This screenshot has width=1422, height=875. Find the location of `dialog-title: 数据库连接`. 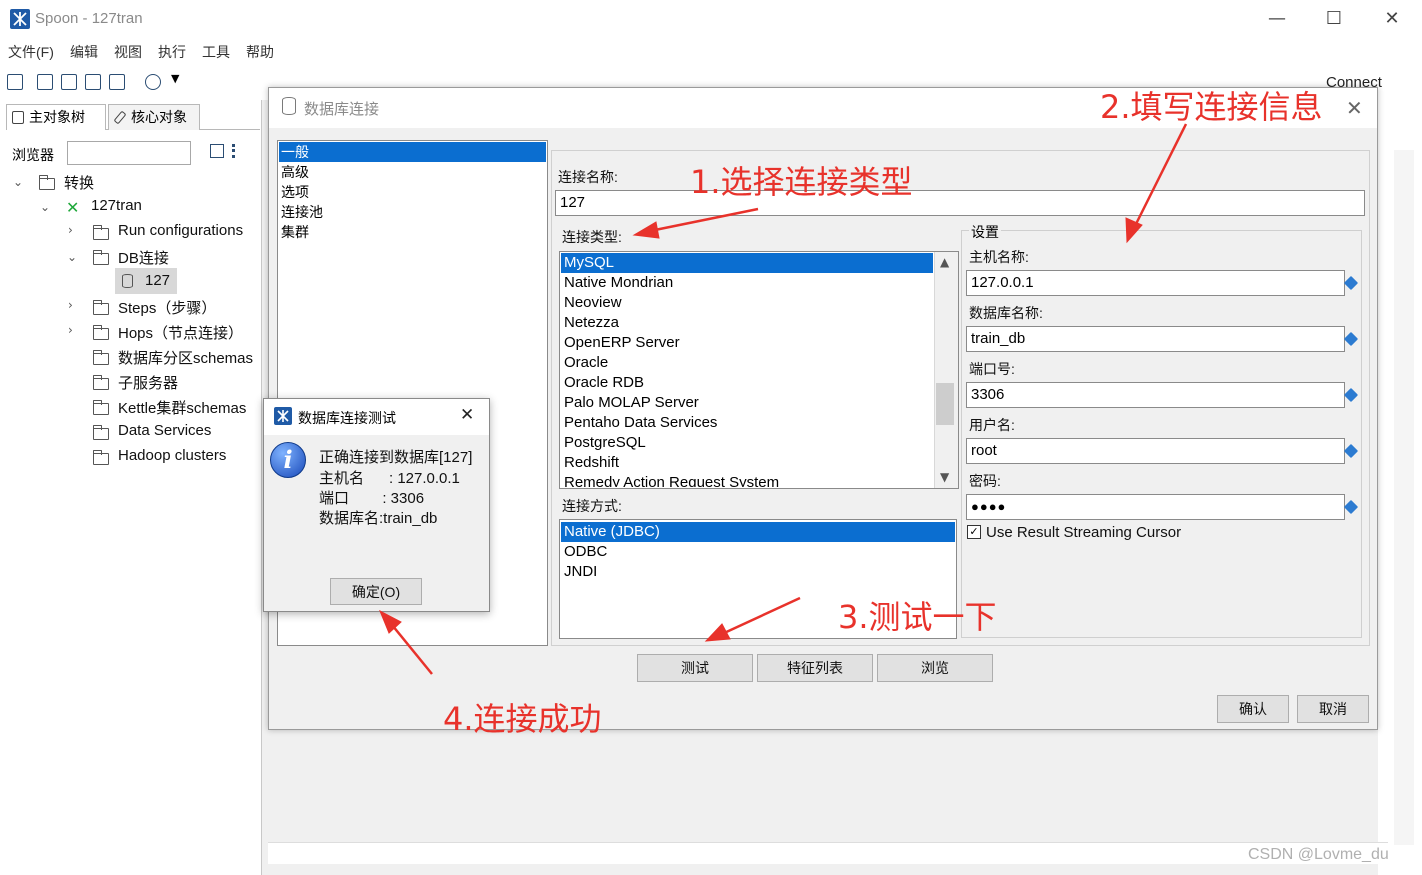

dialog-title: 数据库连接 is located at coordinates (342, 109).